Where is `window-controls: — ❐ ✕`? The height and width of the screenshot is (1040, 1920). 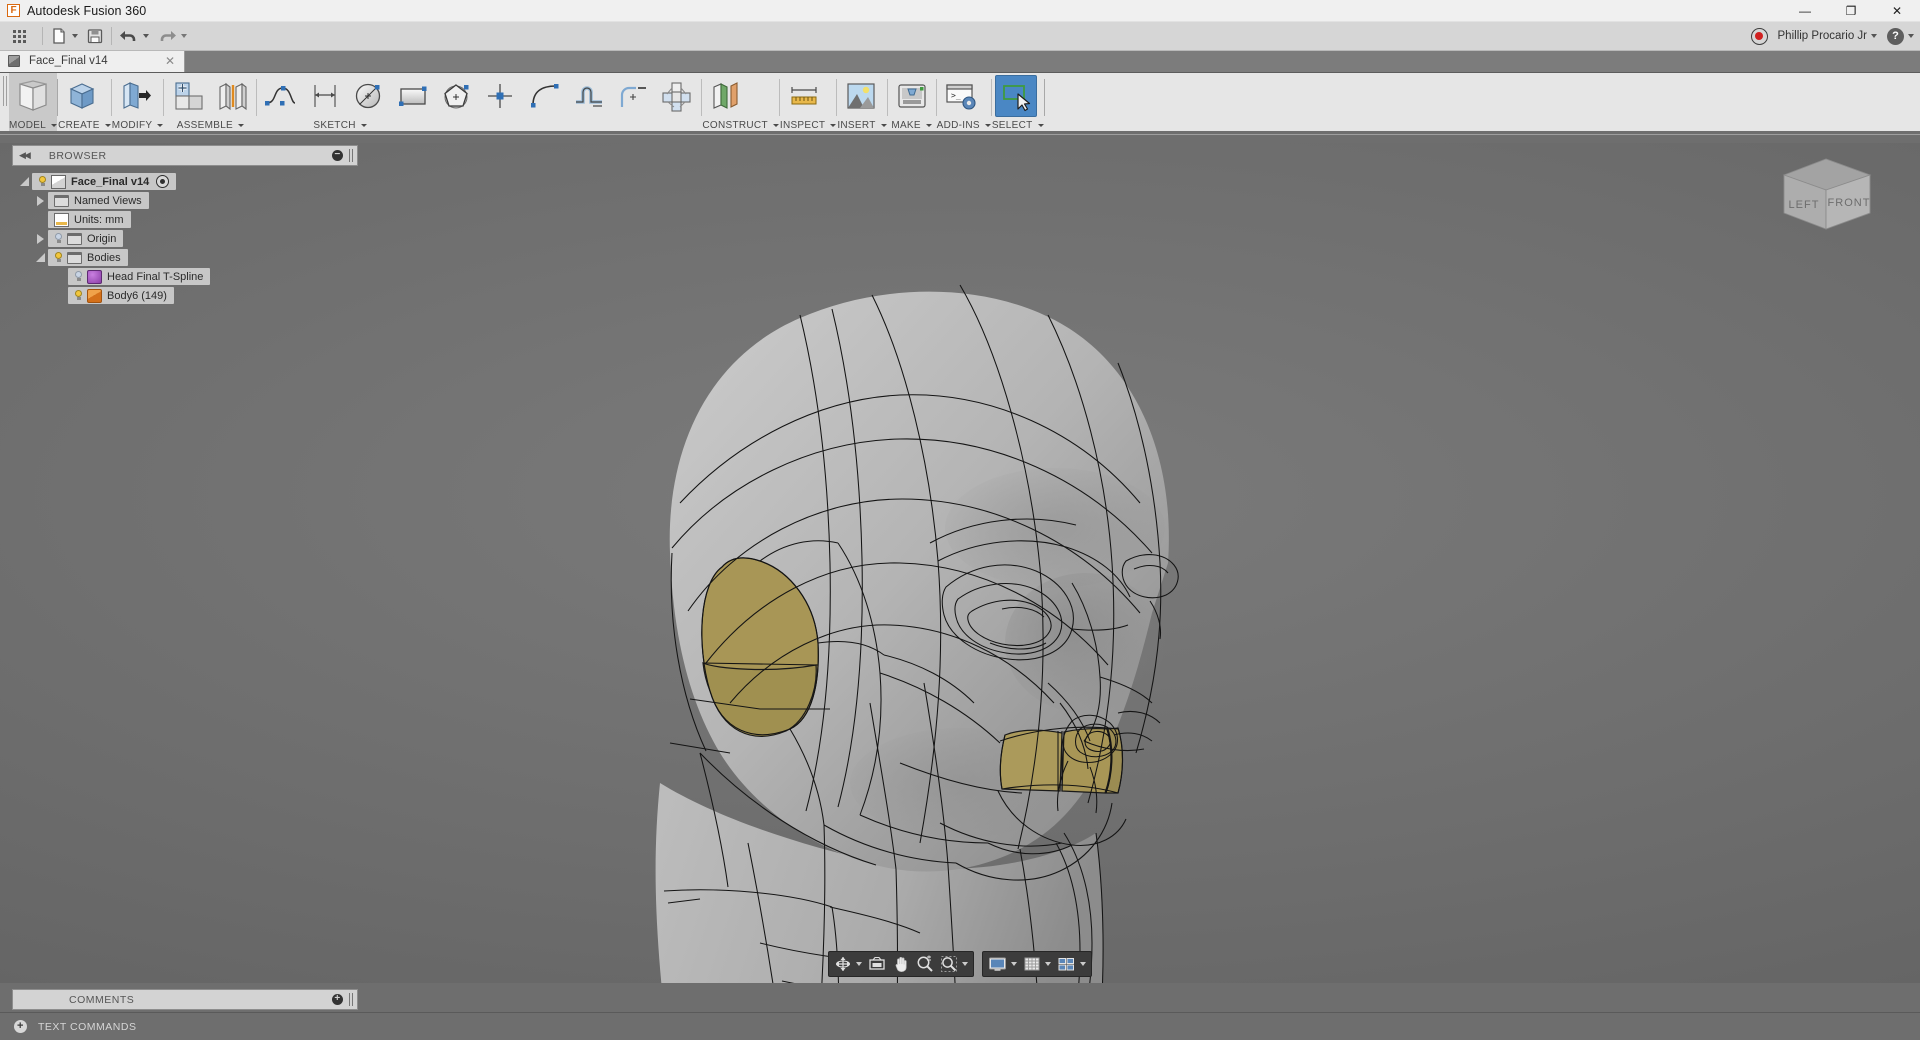
window-controls: — ❐ ✕ is located at coordinates (1851, 11).